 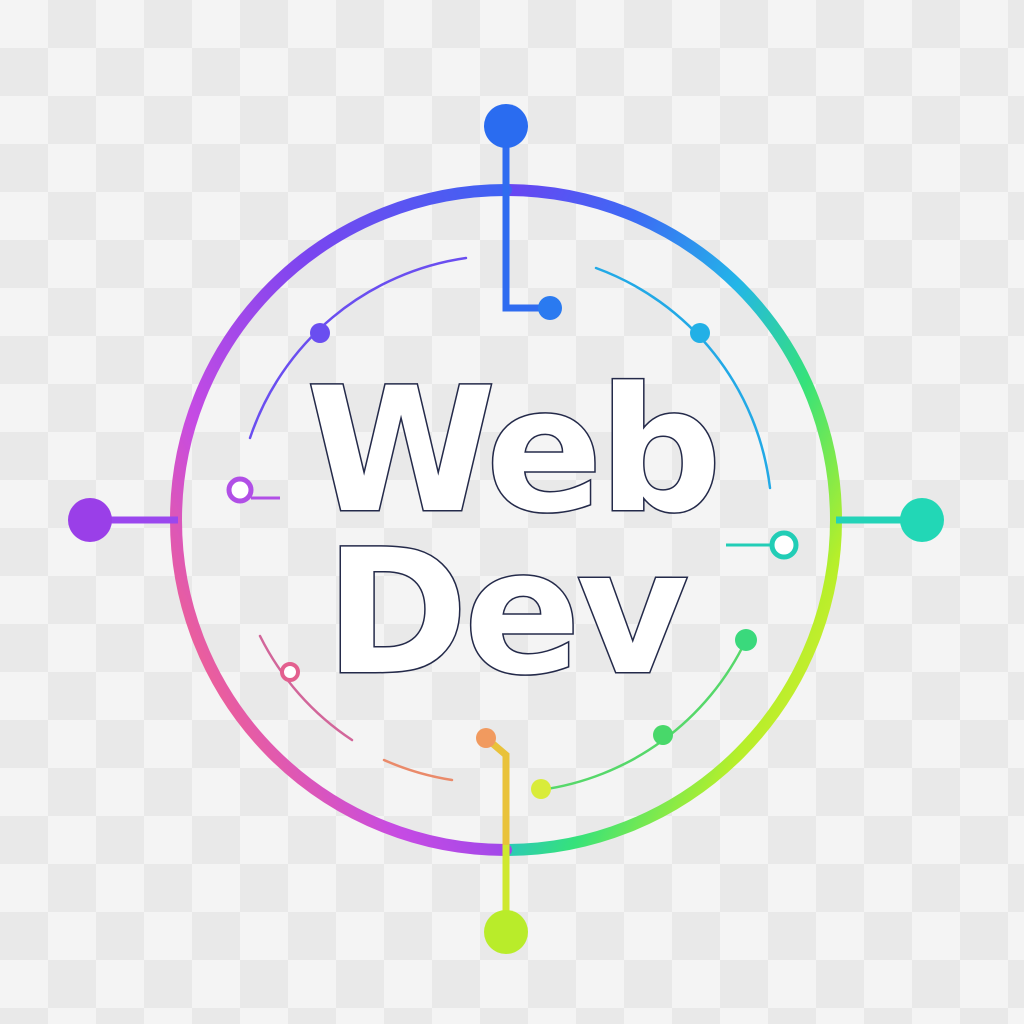 I want to click on connector-top, so click(x=506, y=150).